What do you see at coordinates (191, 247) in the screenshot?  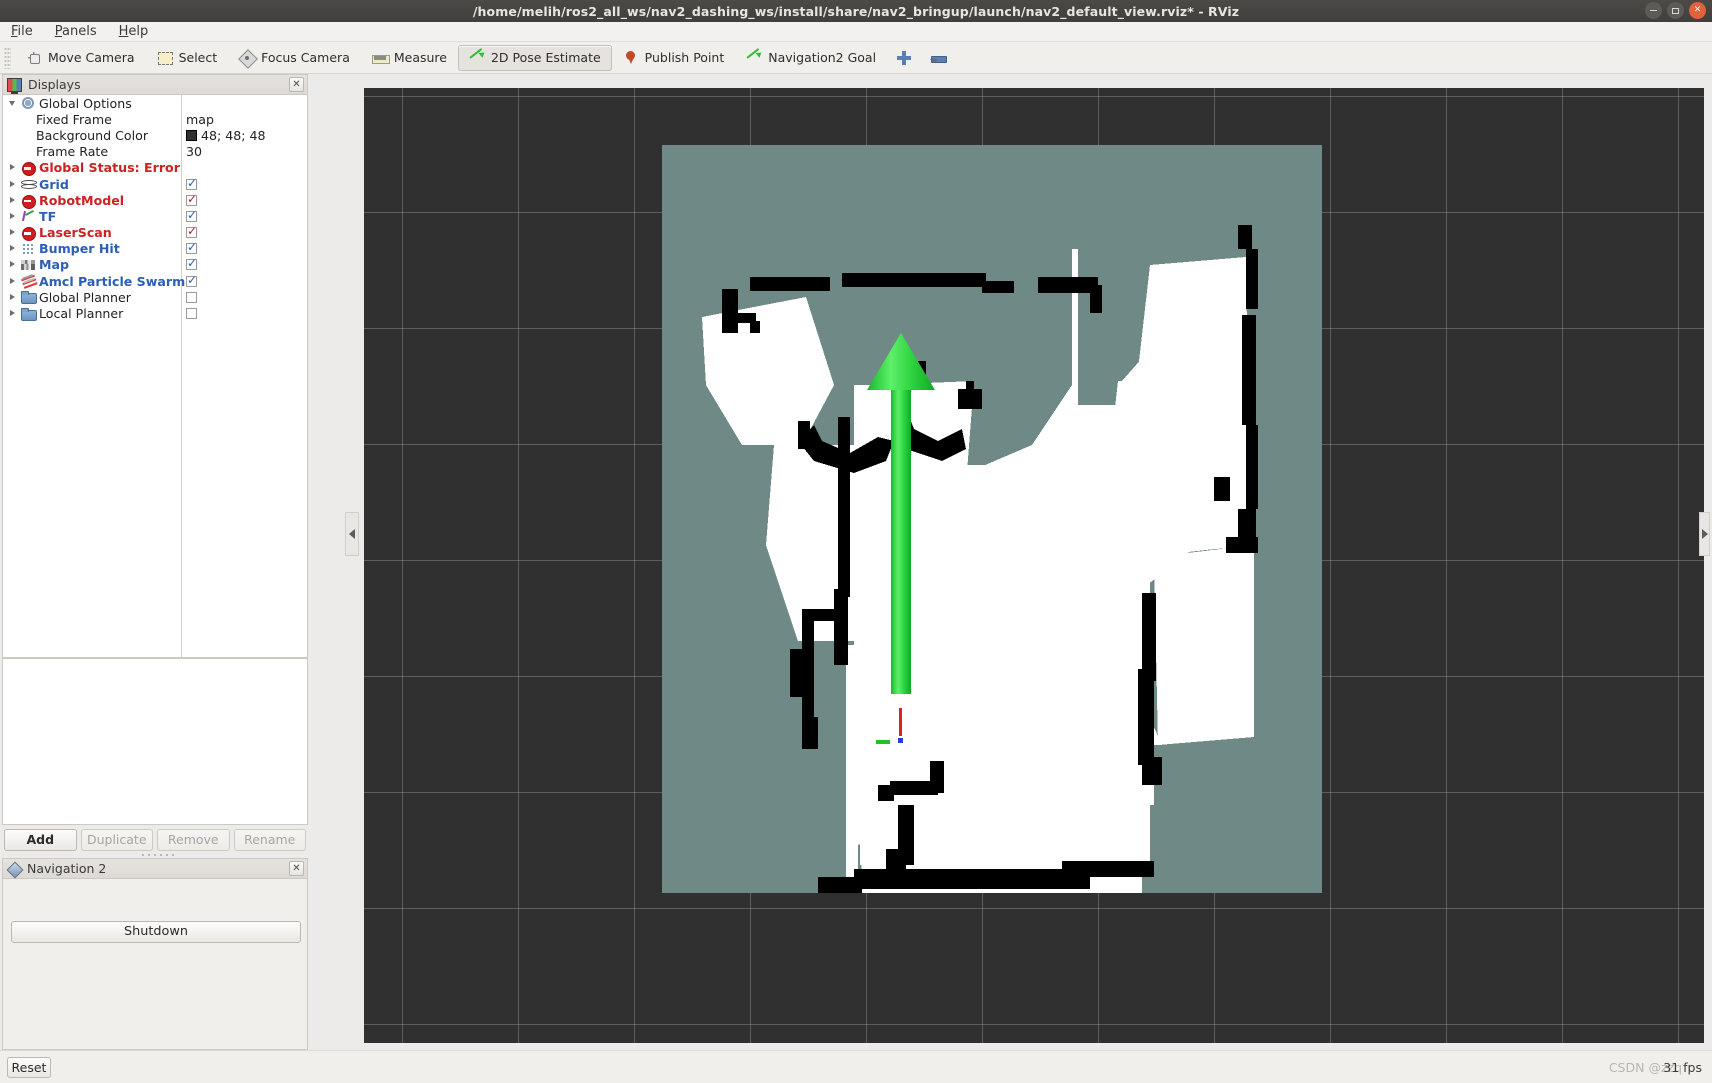 I see `bumper-hit-enabled-checkbox` at bounding box center [191, 247].